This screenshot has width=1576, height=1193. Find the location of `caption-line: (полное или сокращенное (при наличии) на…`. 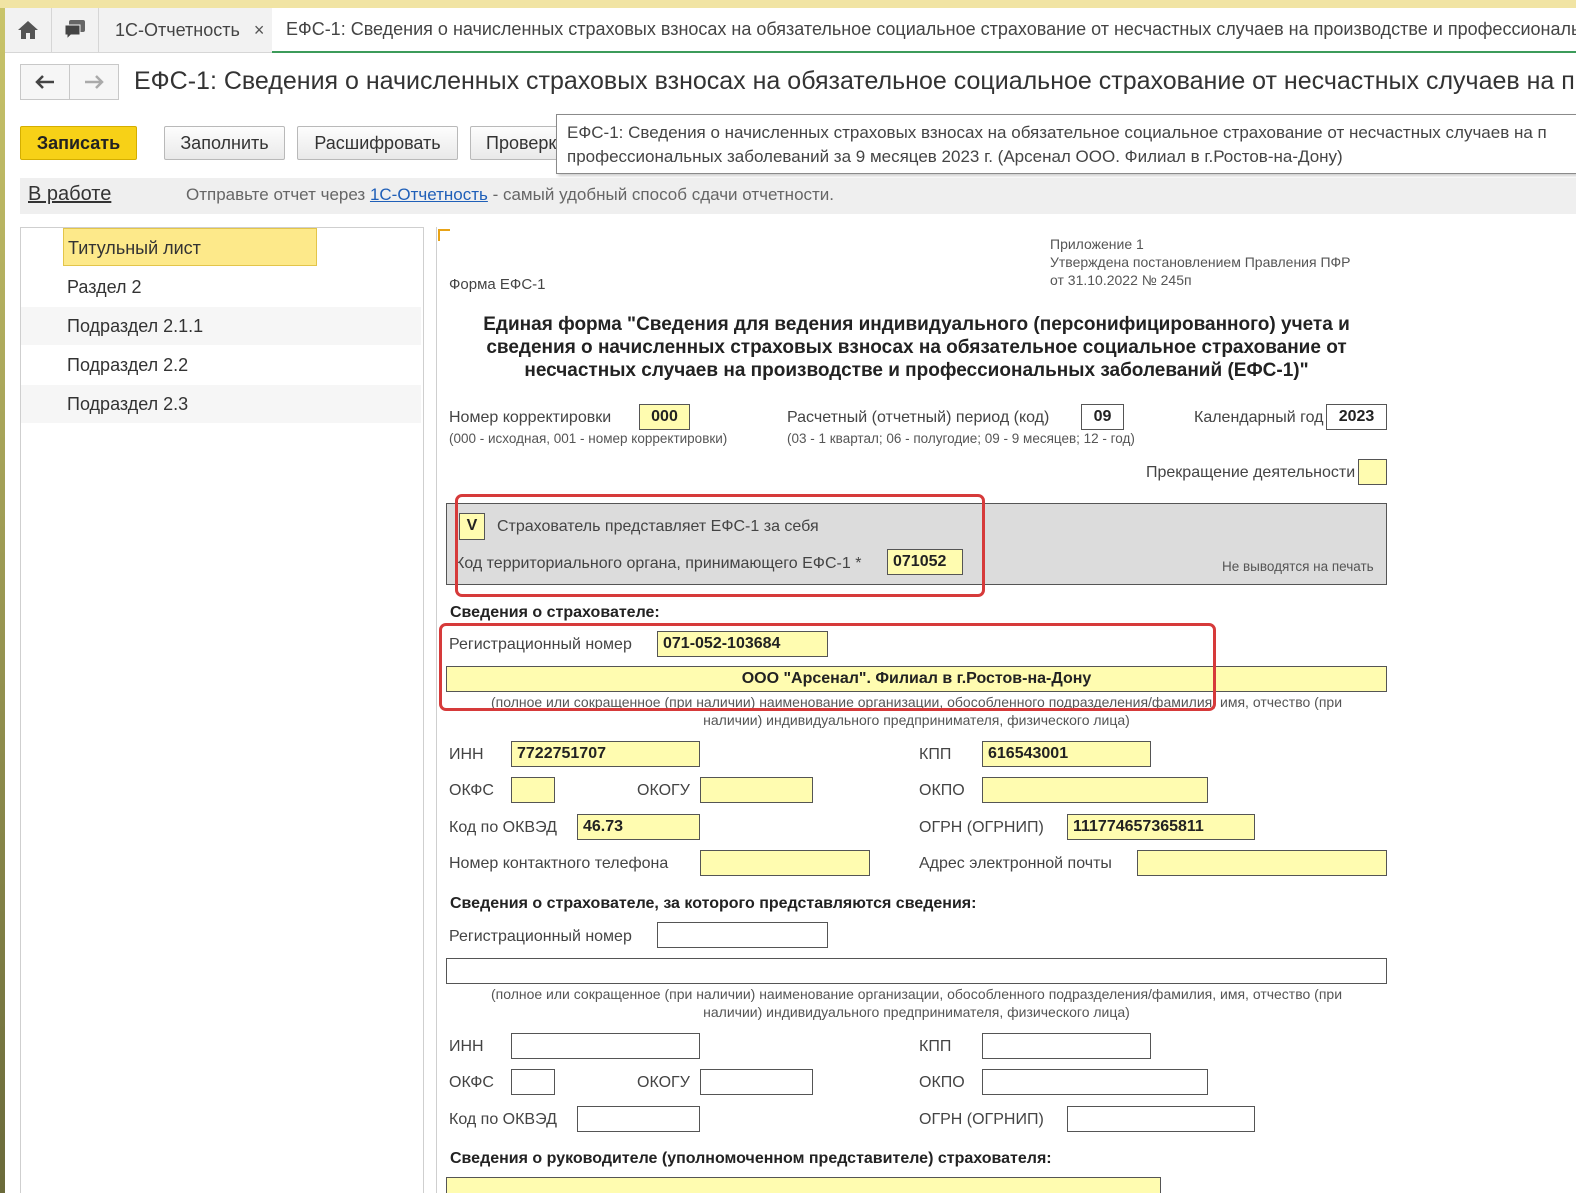

caption-line: (полное или сокращенное (при наличии) на… is located at coordinates (916, 994).